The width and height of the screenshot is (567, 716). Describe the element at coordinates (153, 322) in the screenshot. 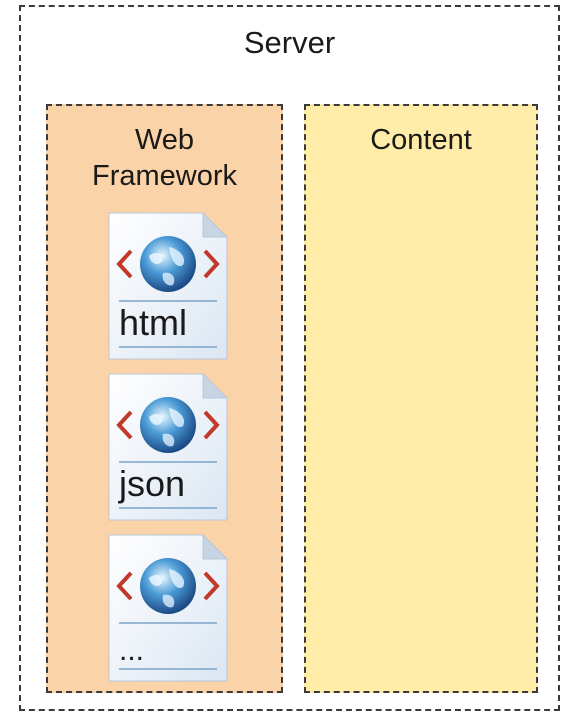

I see `html-file-label: html` at that location.